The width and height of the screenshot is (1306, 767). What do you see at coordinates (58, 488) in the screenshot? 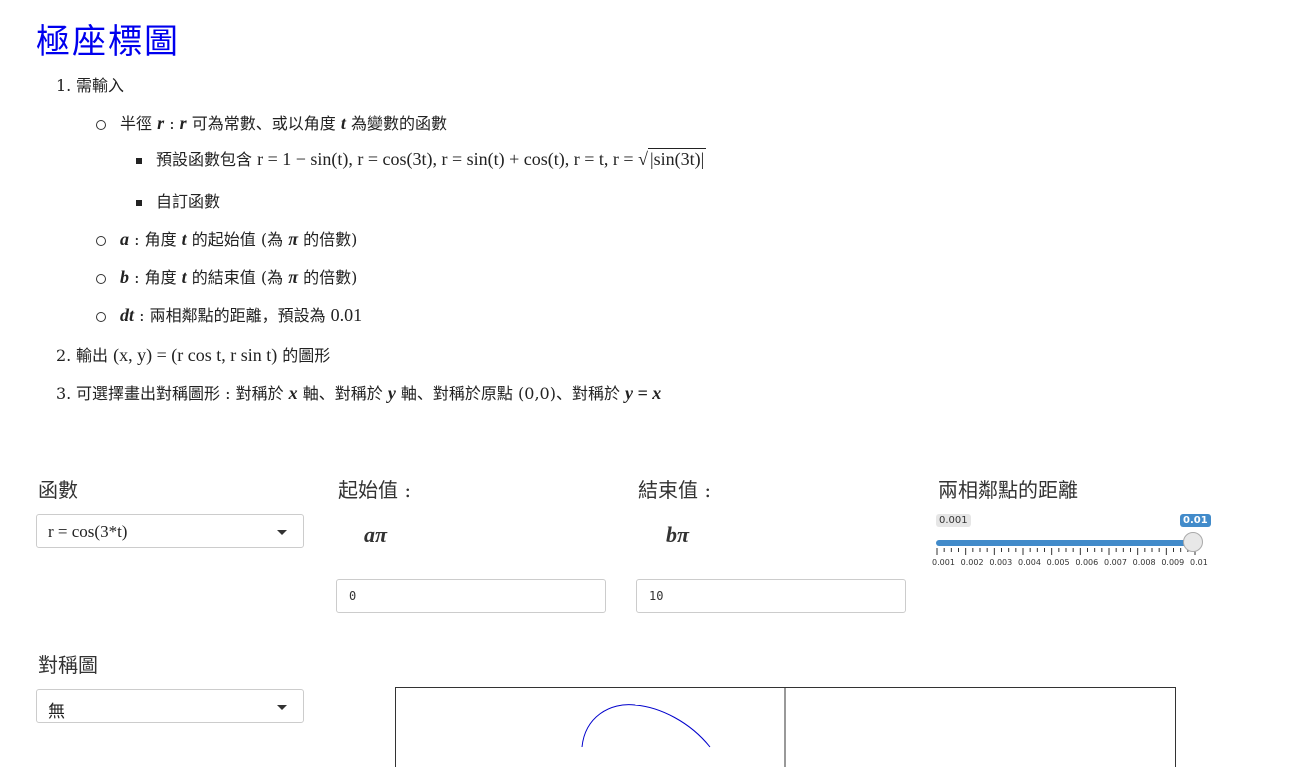
I see `function-label: 函數` at bounding box center [58, 488].